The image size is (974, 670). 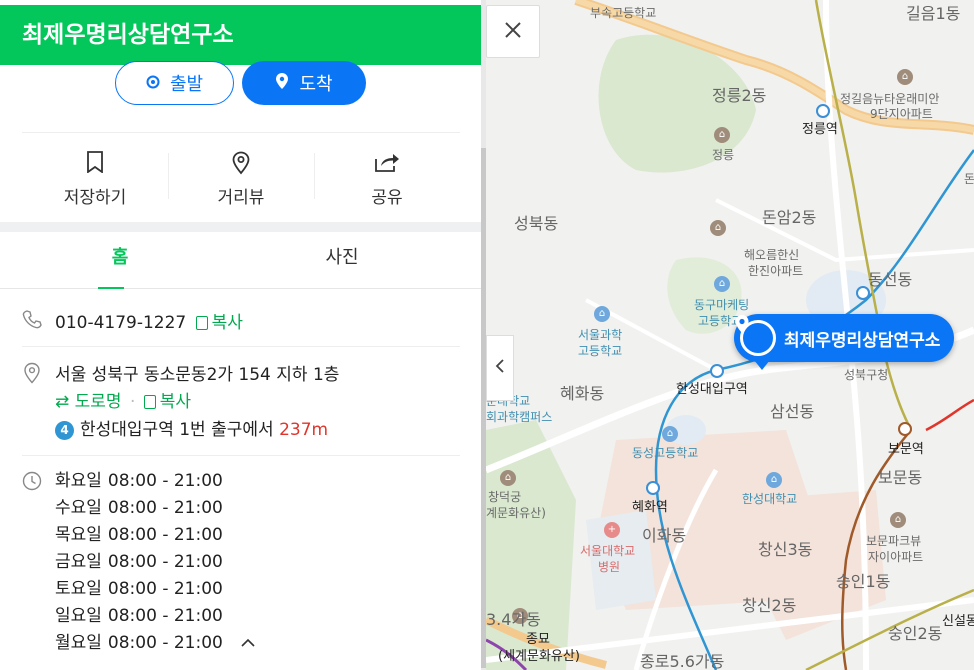 I want to click on chevron-left-icon, so click(x=500, y=368).